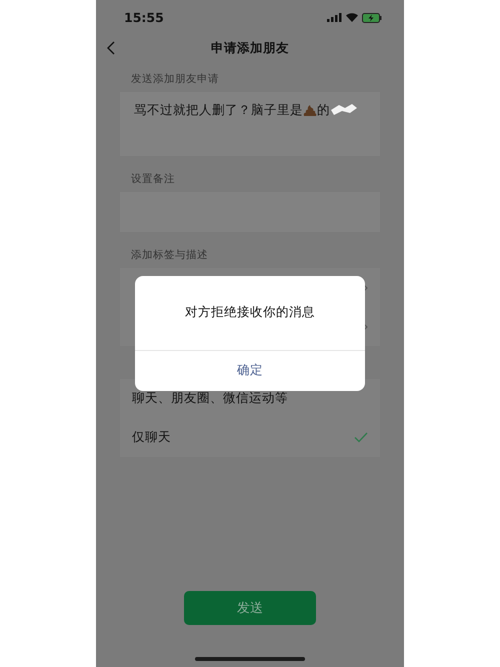 The image size is (500, 667). What do you see at coordinates (144, 17) in the screenshot?
I see `status-time: 15:55` at bounding box center [144, 17].